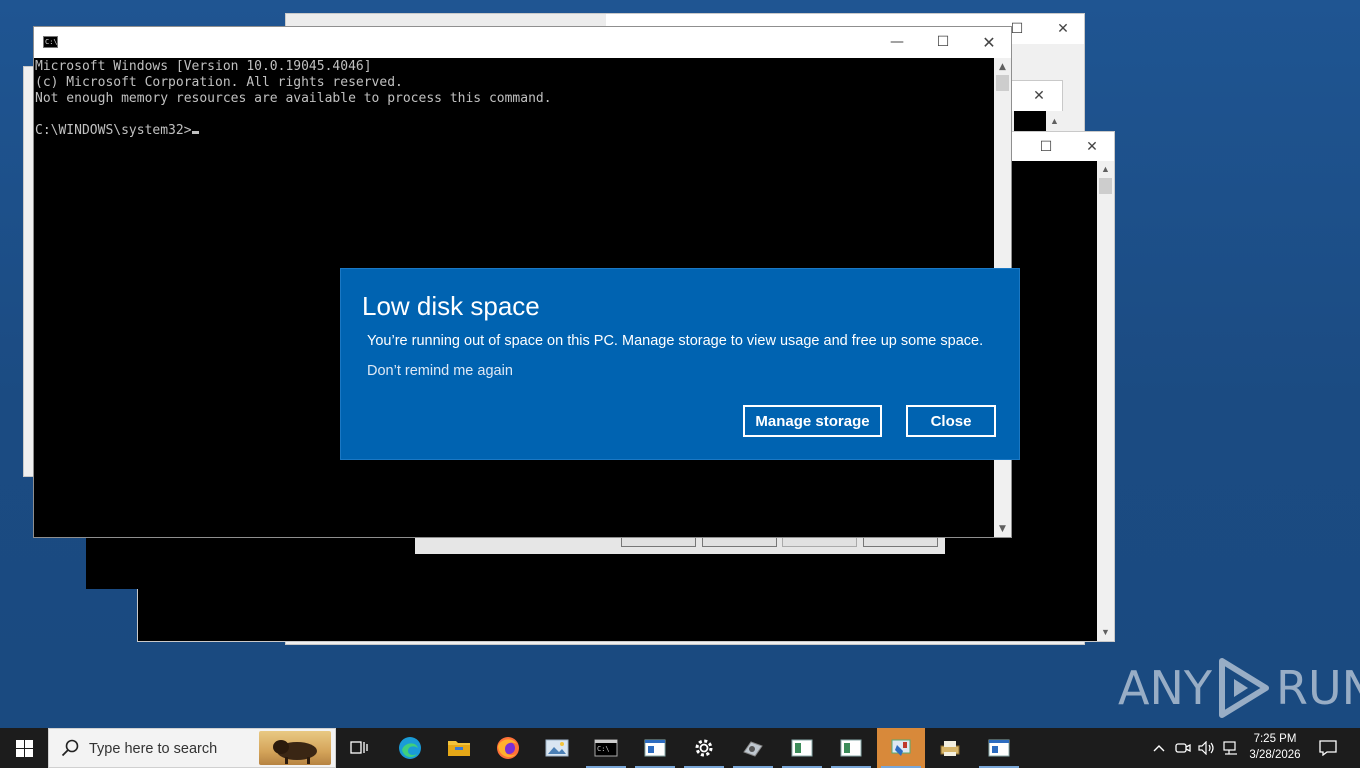  Describe the element at coordinates (1054, 121) in the screenshot. I see `dialog-scroll-up: ▲` at that location.